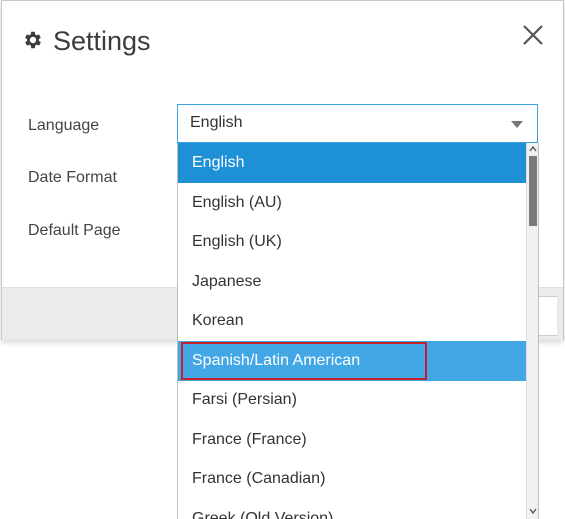 The width and height of the screenshot is (565, 519). Describe the element at coordinates (282, 40) in the screenshot. I see `dialog-header: Settings` at that location.